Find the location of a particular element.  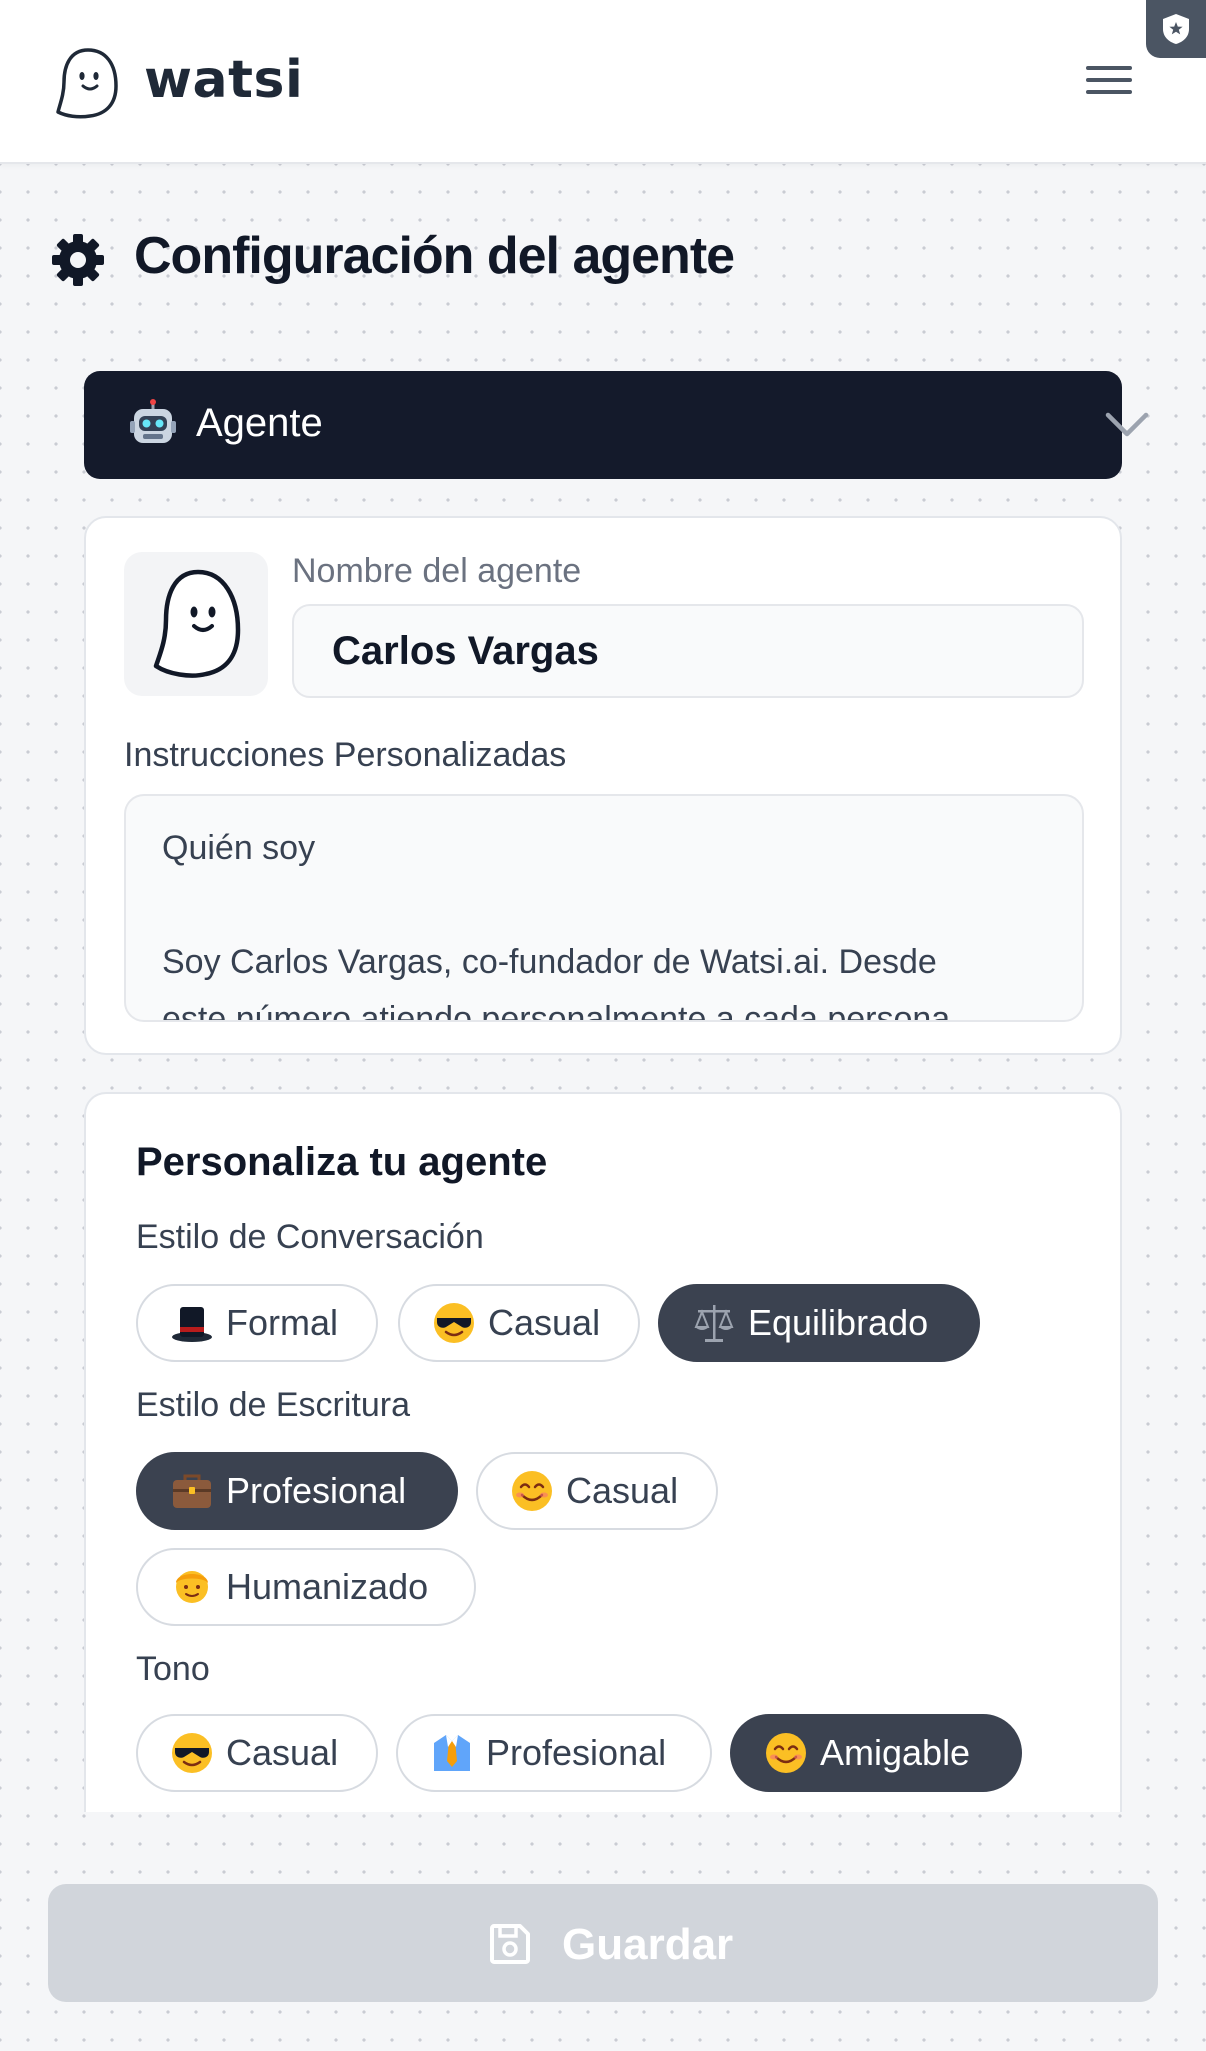

instructions-line: Quién soy is located at coordinates (239, 848).